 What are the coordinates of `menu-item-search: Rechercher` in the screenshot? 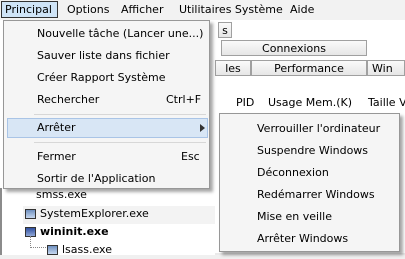 It's located at (68, 100).